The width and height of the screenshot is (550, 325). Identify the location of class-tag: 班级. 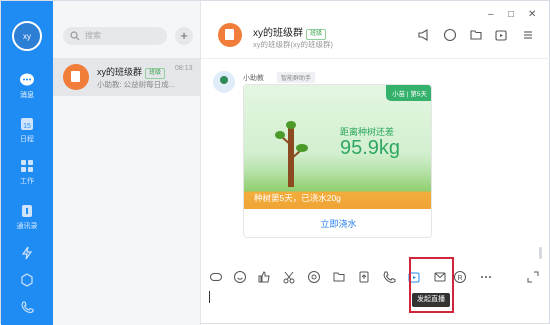
(155, 73).